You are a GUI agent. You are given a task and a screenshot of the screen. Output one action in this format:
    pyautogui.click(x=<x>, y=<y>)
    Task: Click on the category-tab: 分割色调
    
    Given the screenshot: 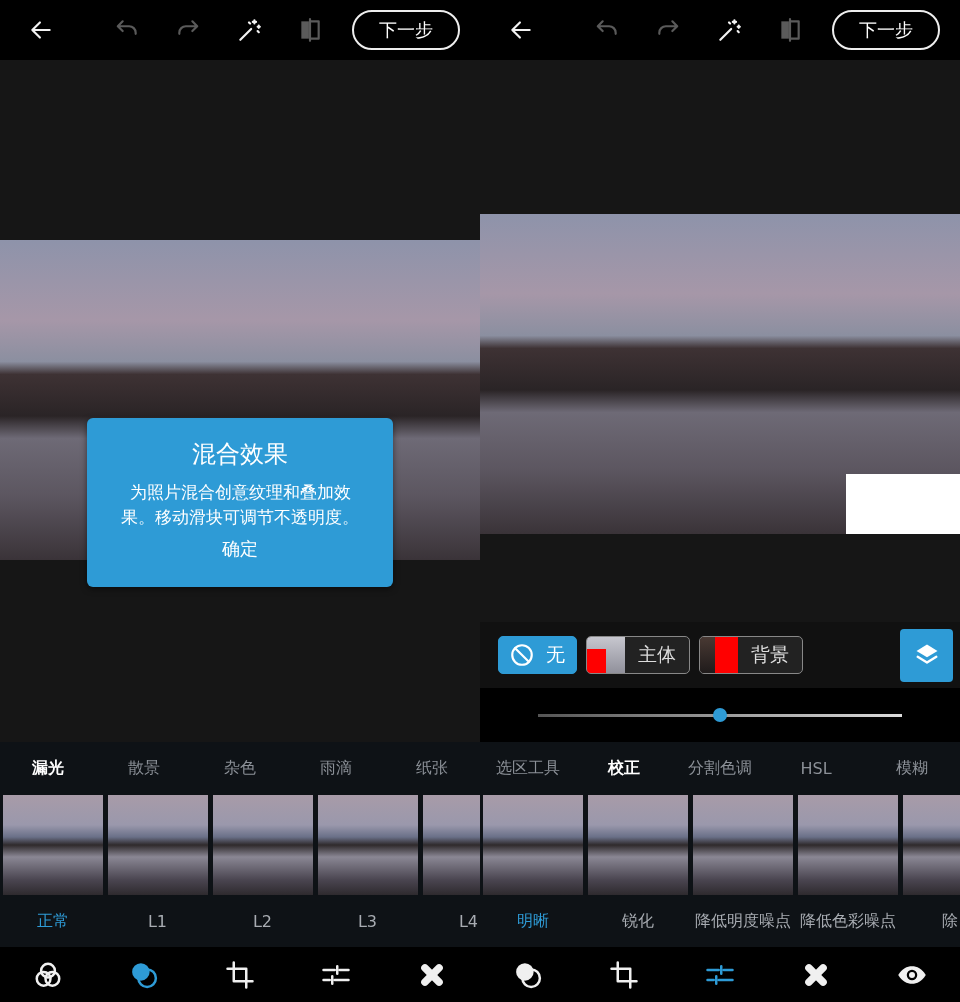 What is the action you would take?
    pyautogui.click(x=720, y=768)
    